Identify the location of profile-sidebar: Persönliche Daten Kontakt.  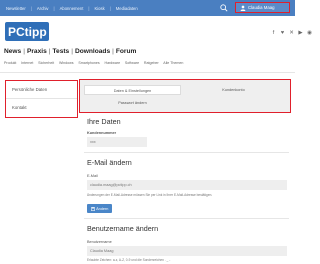
(41, 99).